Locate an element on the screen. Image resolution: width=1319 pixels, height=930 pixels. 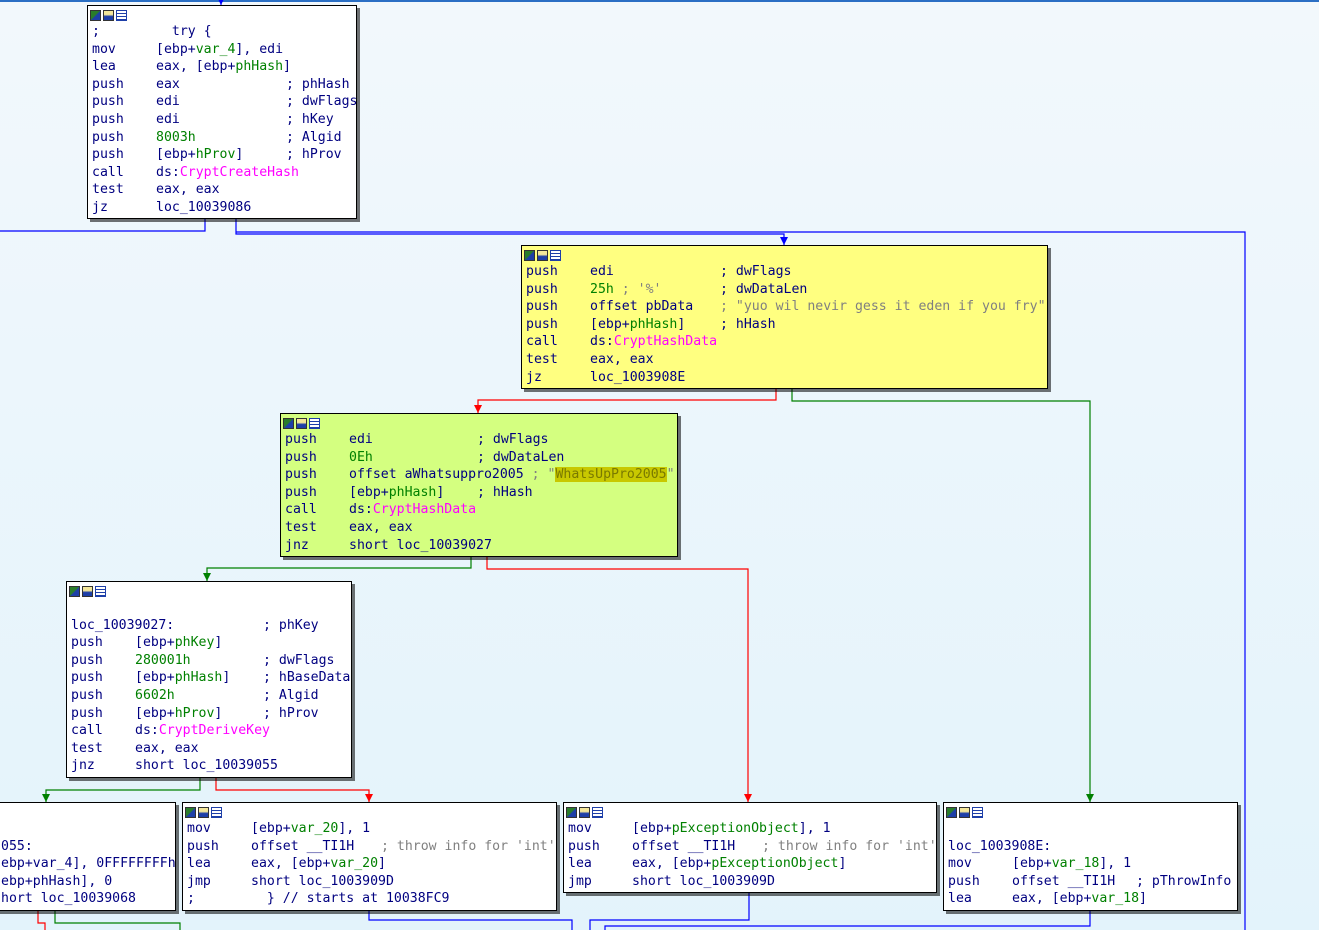
instruction-line: push 280001h ; dwFlags is located at coordinates (209, 661).